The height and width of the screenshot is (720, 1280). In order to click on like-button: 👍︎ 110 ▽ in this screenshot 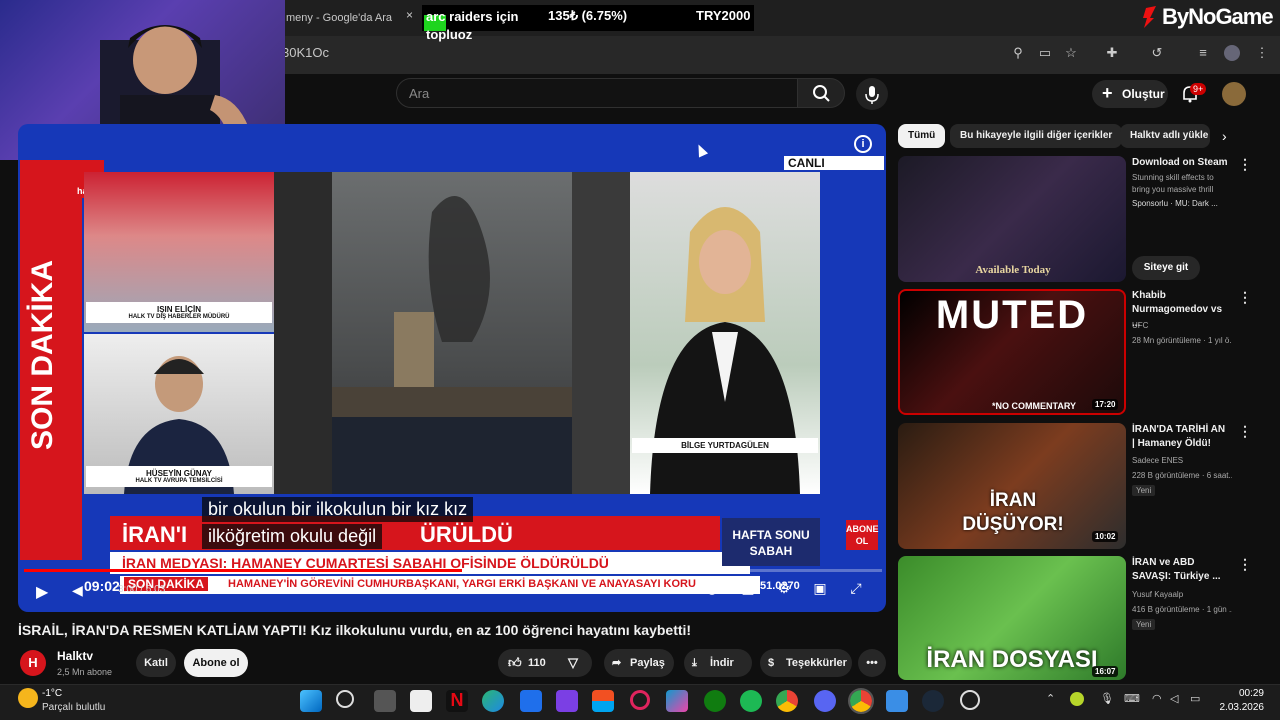, I will do `click(545, 663)`.